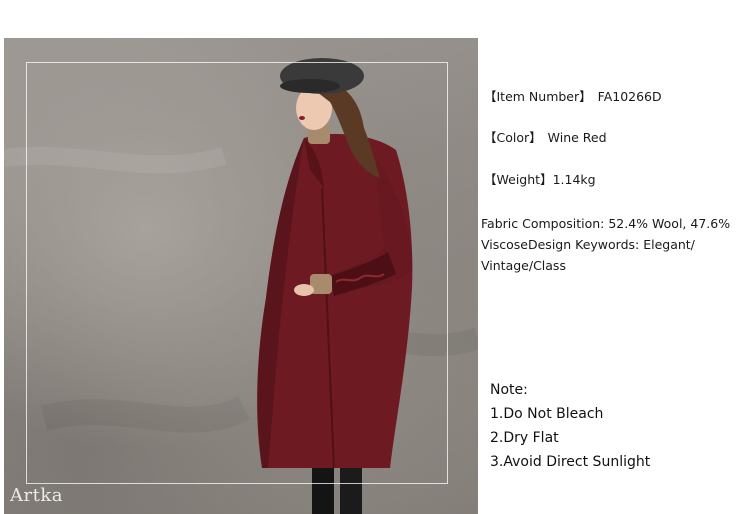 The width and height of the screenshot is (750, 514). Describe the element at coordinates (513, 137) in the screenshot. I see `color-label: 【Color】` at that location.